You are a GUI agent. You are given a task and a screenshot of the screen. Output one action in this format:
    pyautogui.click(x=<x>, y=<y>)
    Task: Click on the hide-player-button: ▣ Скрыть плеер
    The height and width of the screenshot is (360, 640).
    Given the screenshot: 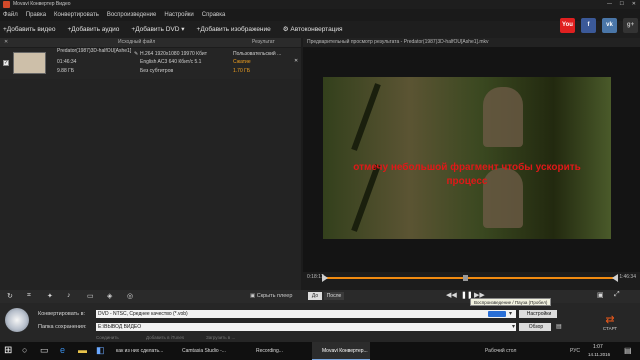 What is the action you would take?
    pyautogui.click(x=271, y=296)
    